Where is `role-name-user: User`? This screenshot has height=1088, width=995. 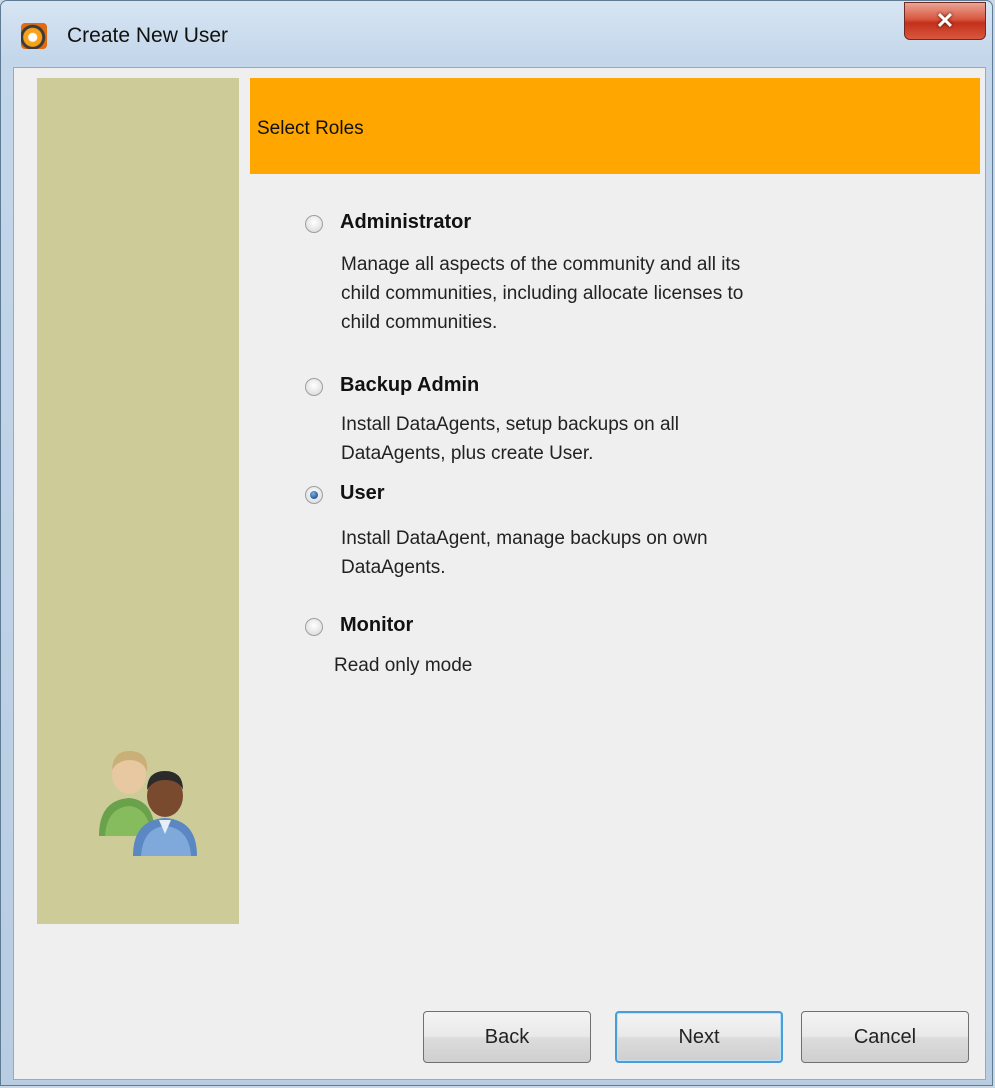 role-name-user: User is located at coordinates (362, 493).